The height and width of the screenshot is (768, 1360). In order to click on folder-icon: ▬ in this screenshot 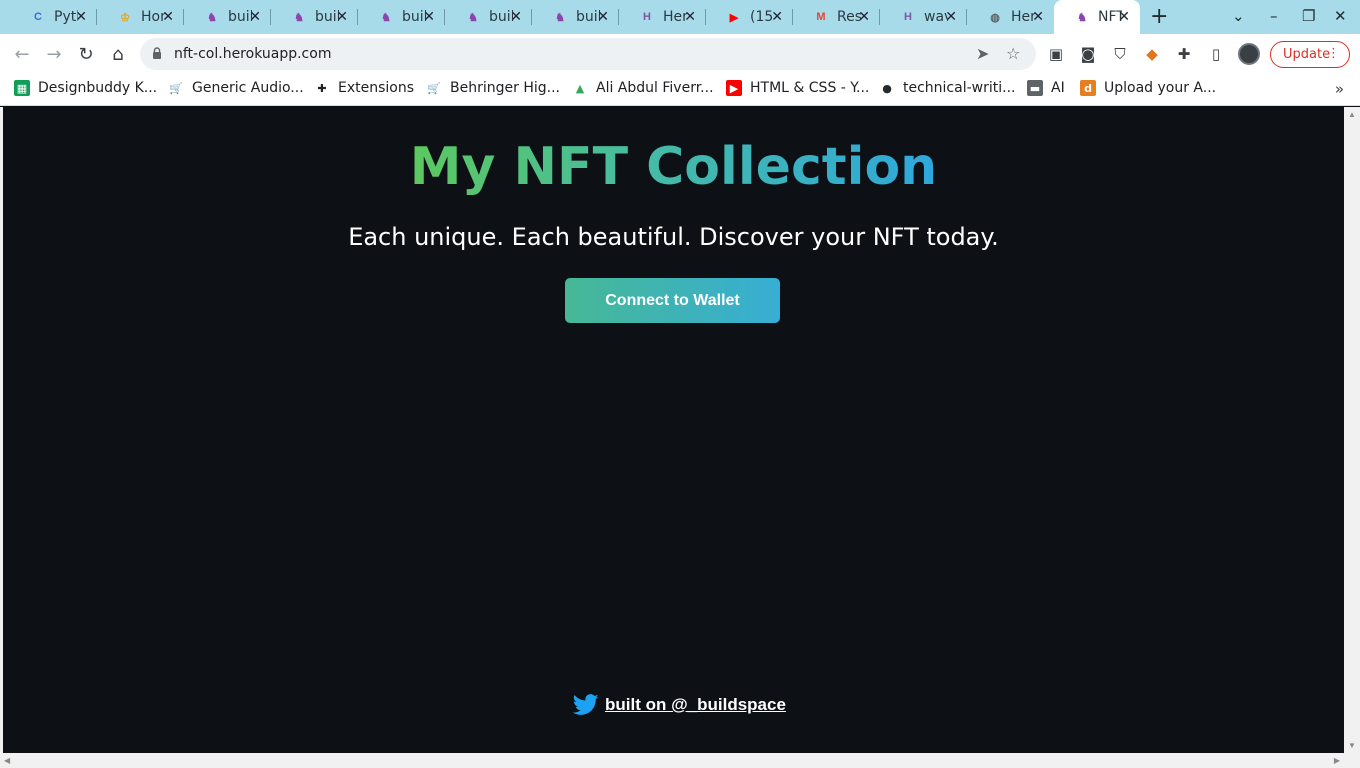, I will do `click(1035, 88)`.